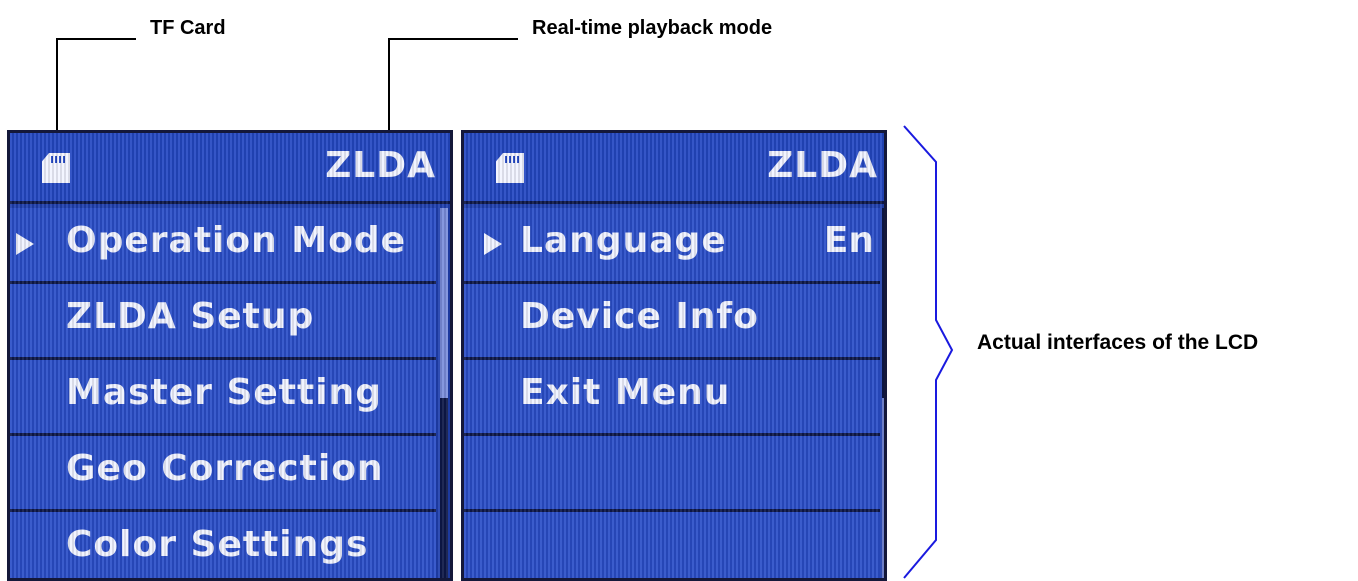  I want to click on language-value: En, so click(848, 240).